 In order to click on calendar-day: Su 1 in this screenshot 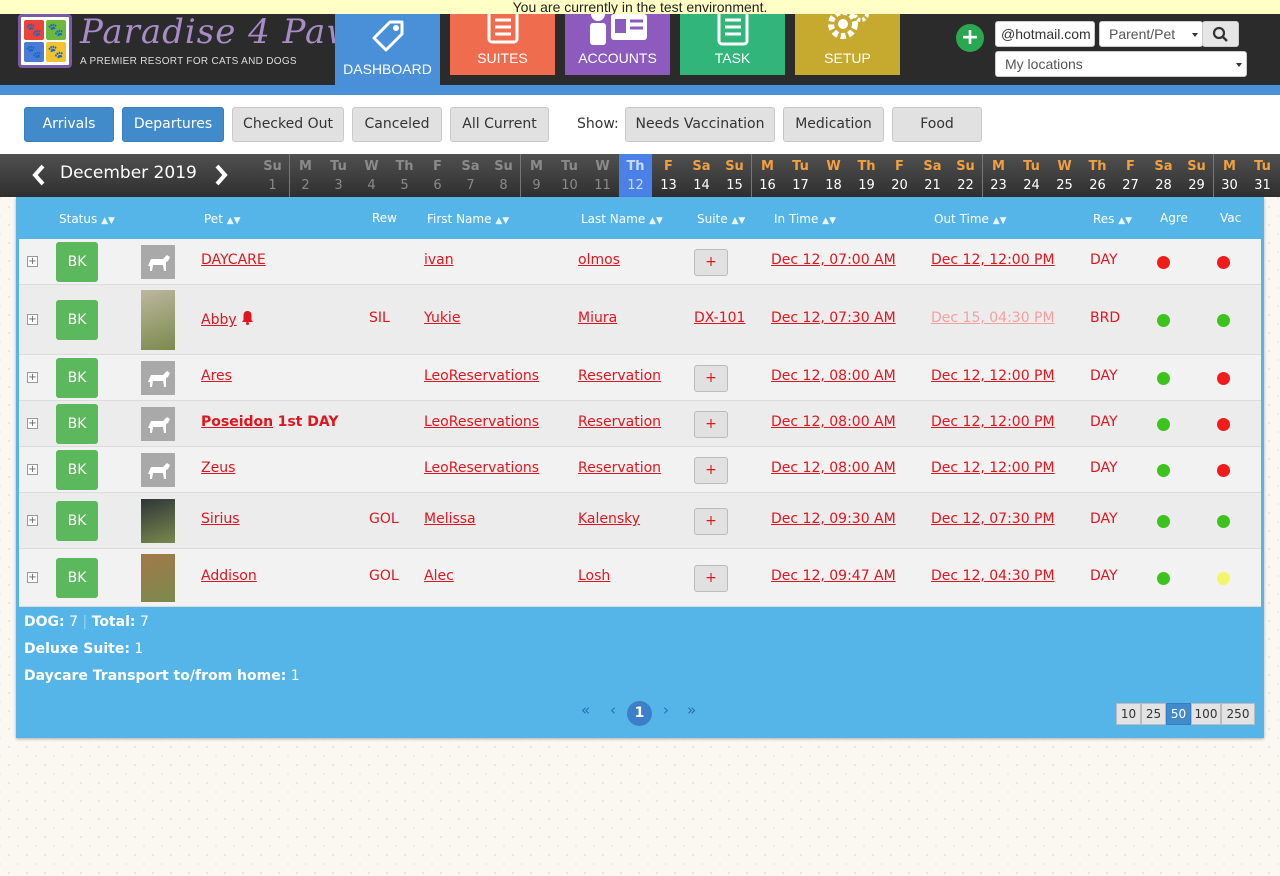, I will do `click(272, 175)`.